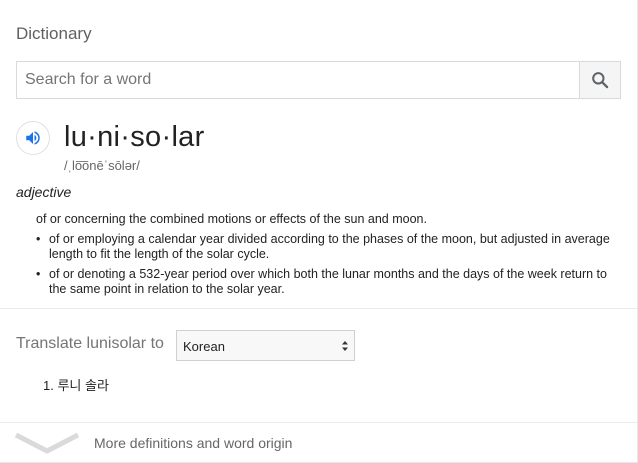 Image resolution: width=638 pixels, height=463 pixels. Describe the element at coordinates (265, 345) in the screenshot. I see `language-select: Korean` at that location.